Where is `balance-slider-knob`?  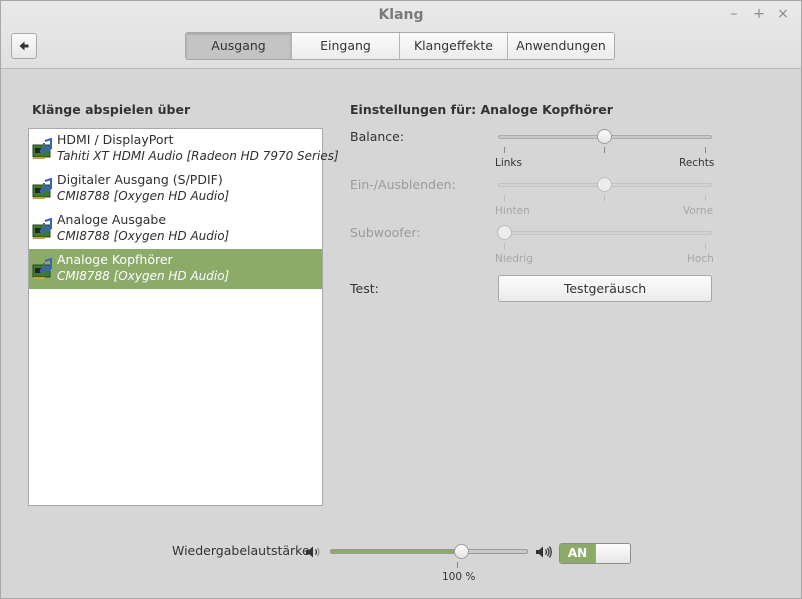 balance-slider-knob is located at coordinates (604, 136).